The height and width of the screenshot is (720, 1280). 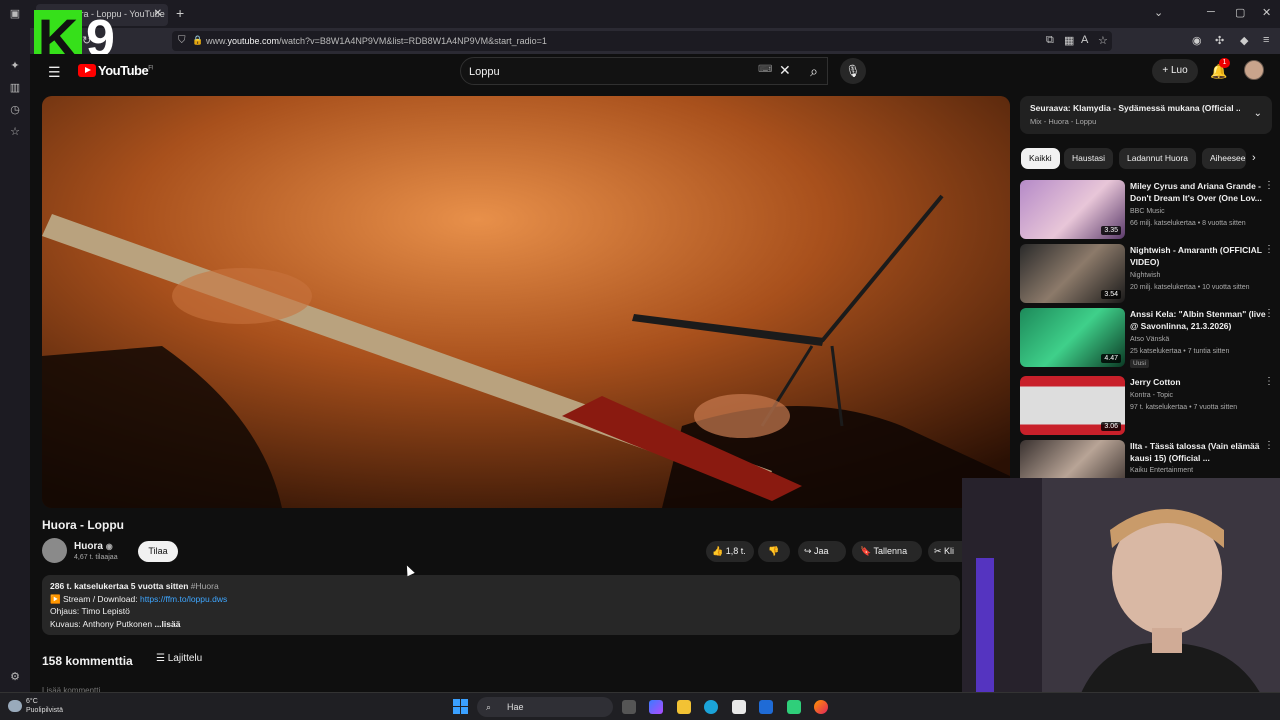 What do you see at coordinates (1072, 459) in the screenshot?
I see `video-thumbnail` at bounding box center [1072, 459].